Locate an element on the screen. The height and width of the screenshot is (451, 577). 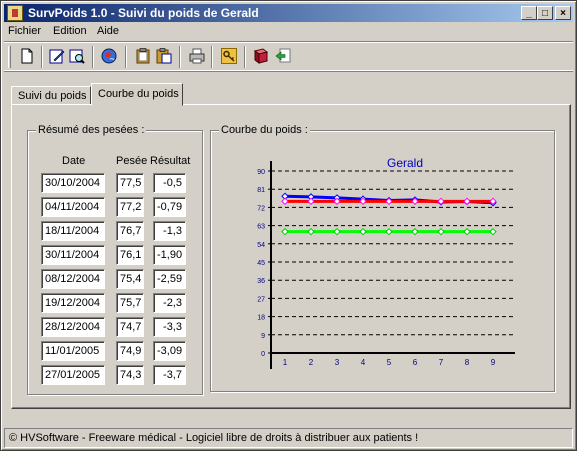
row-pesee-field: 77,2 is located at coordinates (130, 207).